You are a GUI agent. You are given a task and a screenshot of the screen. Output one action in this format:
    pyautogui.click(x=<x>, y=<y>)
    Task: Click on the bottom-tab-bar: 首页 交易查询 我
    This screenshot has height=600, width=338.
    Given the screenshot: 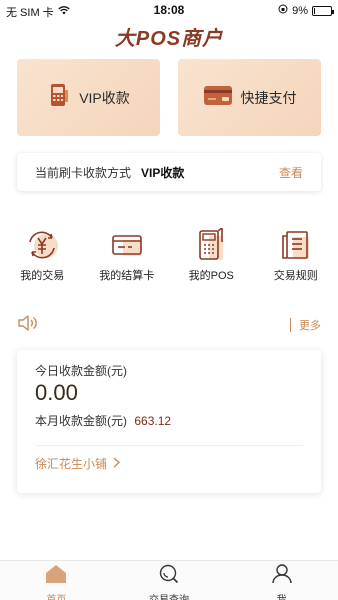 What is the action you would take?
    pyautogui.click(x=169, y=580)
    